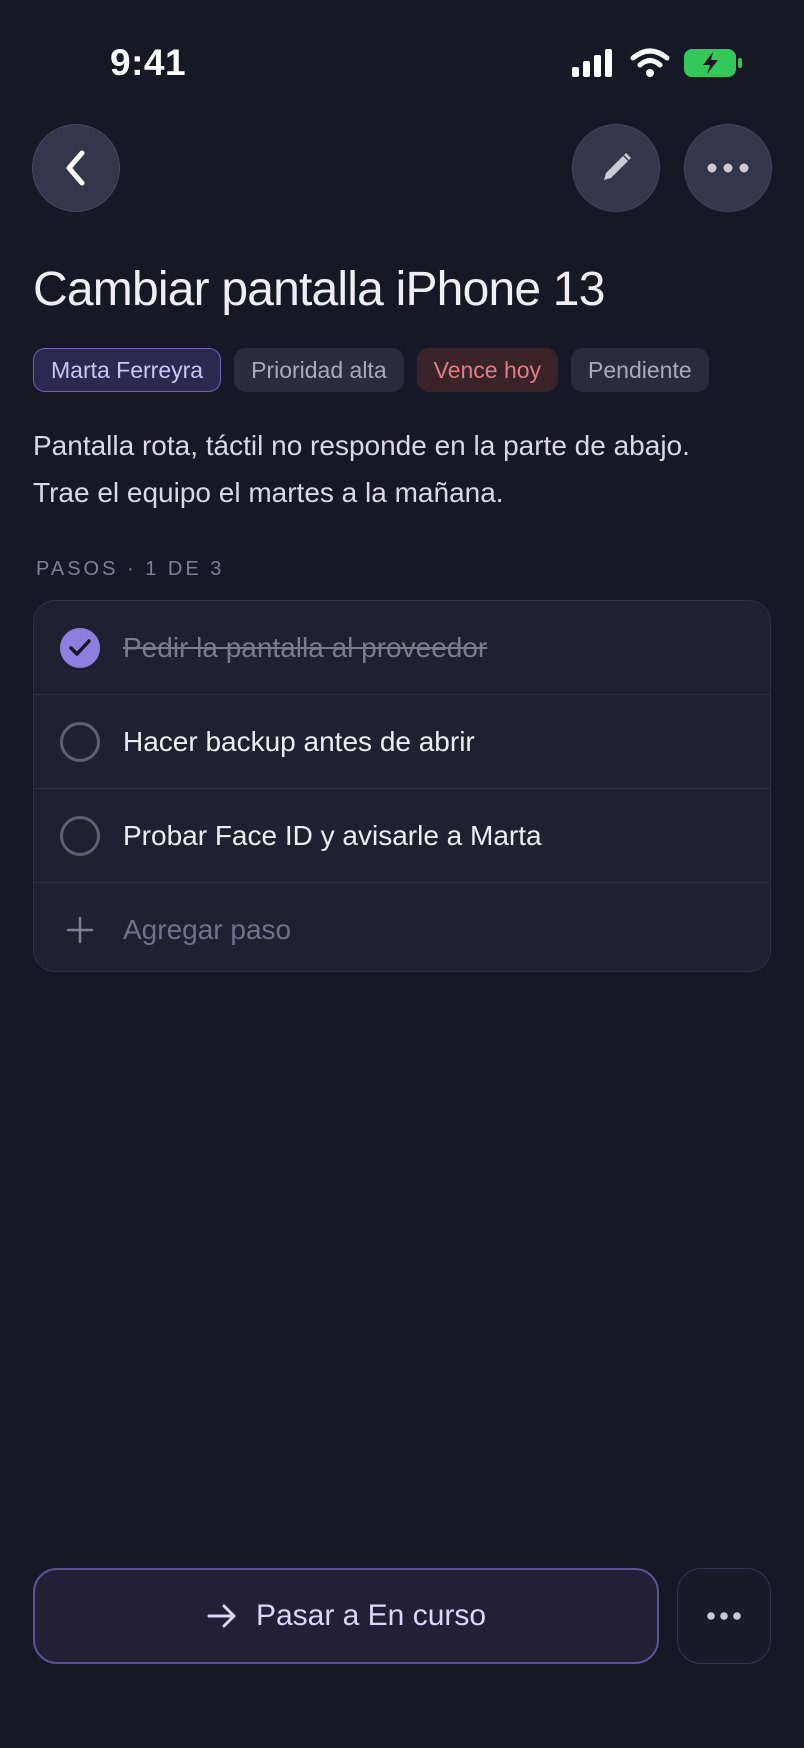 This screenshot has height=1748, width=804. Describe the element at coordinates (130, 569) in the screenshot. I see `steps-section-label: PASOS · 1 DE 3` at that location.